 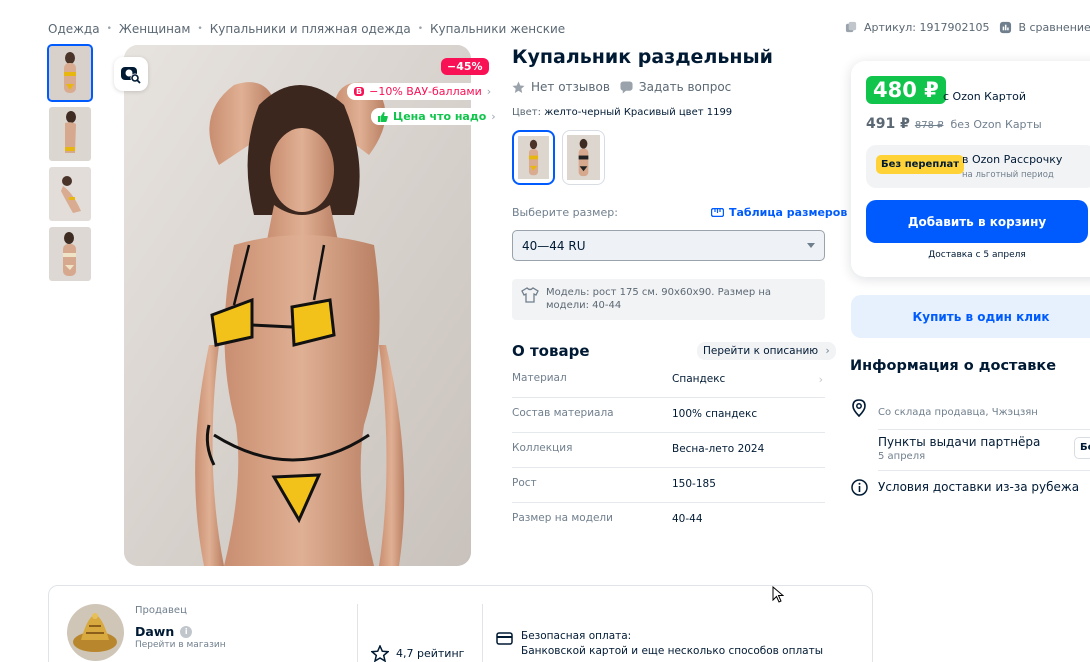 I want to click on seller-logo-image, so click(x=95, y=632).